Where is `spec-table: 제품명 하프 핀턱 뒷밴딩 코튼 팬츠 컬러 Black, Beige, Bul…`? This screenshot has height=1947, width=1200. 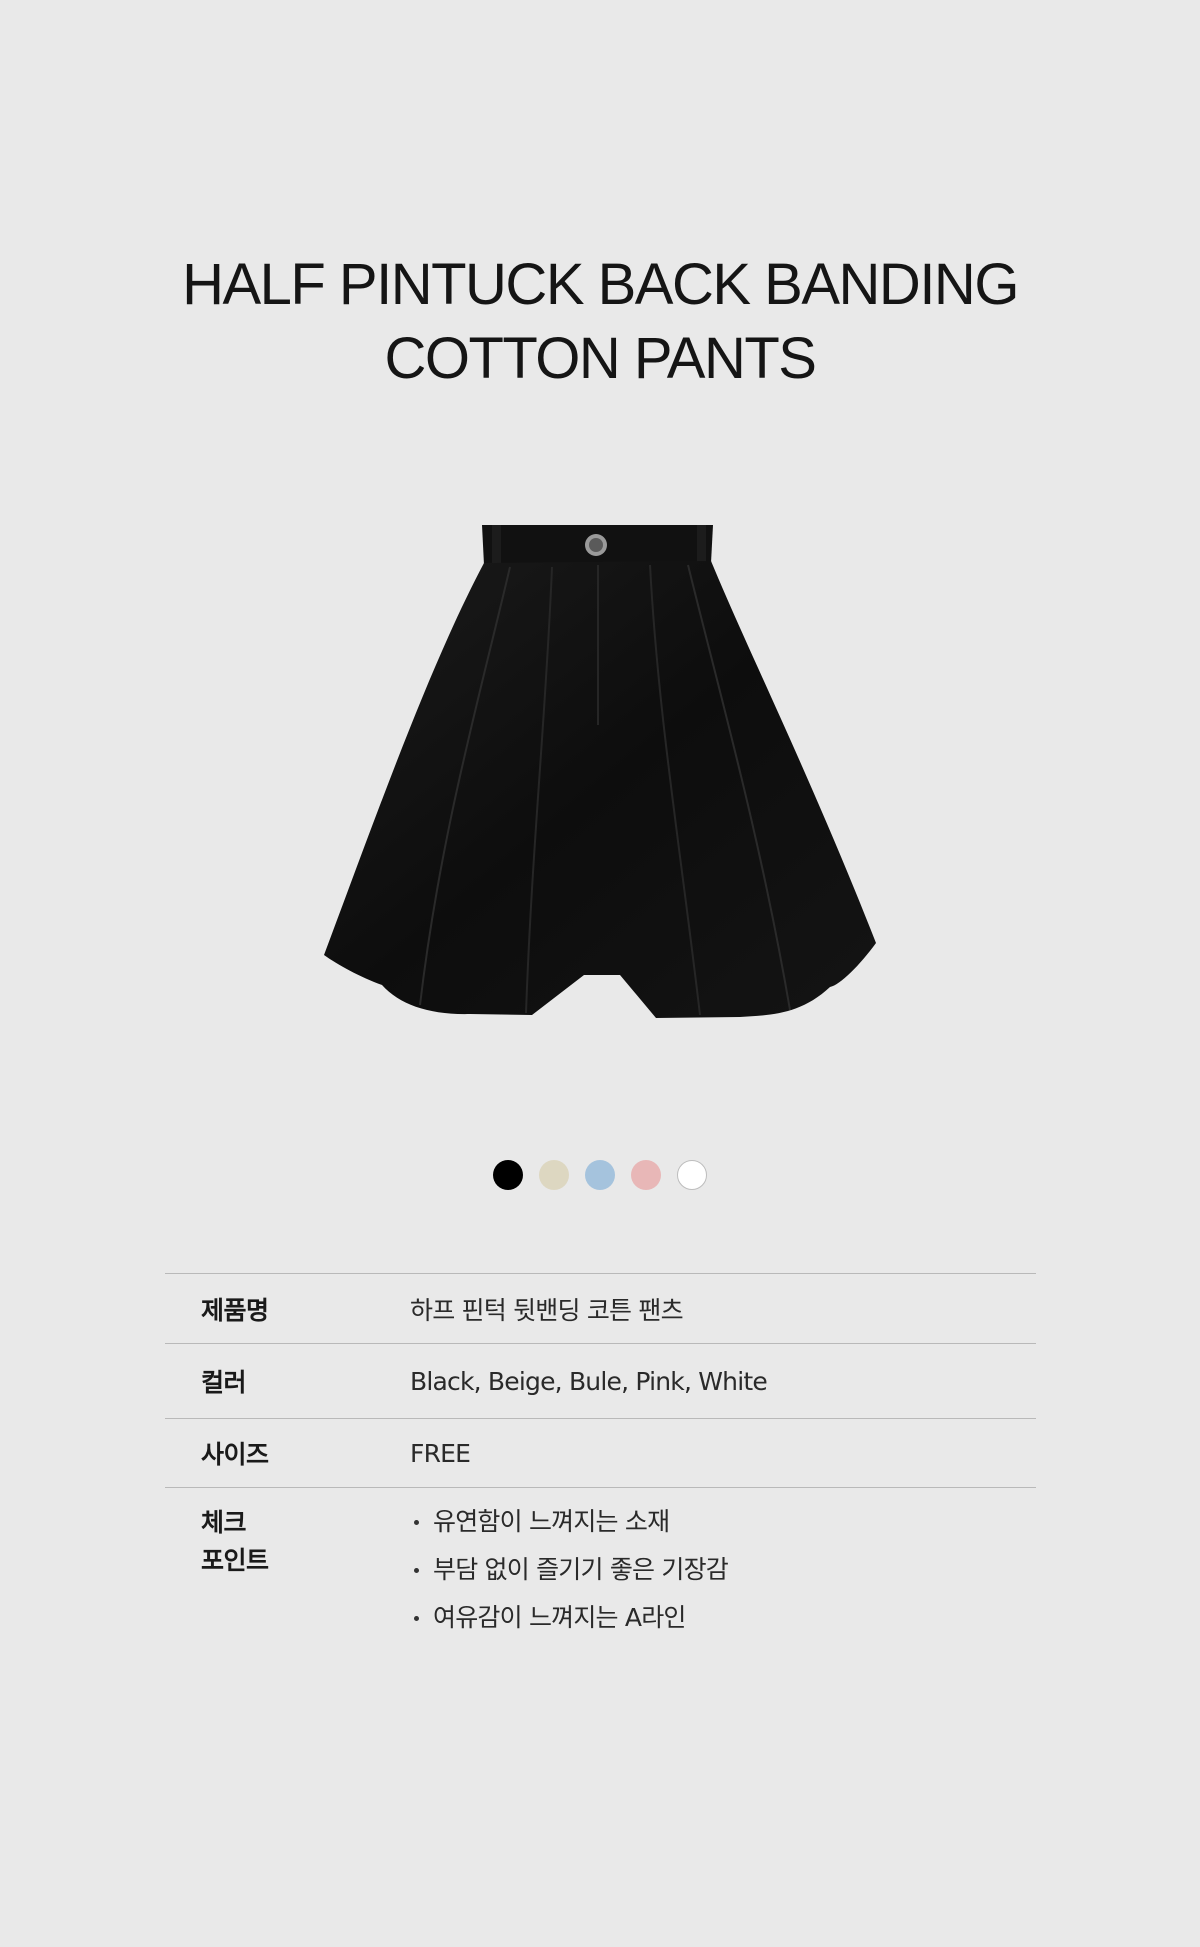
spec-table: 제품명 하프 핀턱 뒷밴딩 코튼 팬츠 컬러 Black, Beige, Bul… is located at coordinates (600, 1457).